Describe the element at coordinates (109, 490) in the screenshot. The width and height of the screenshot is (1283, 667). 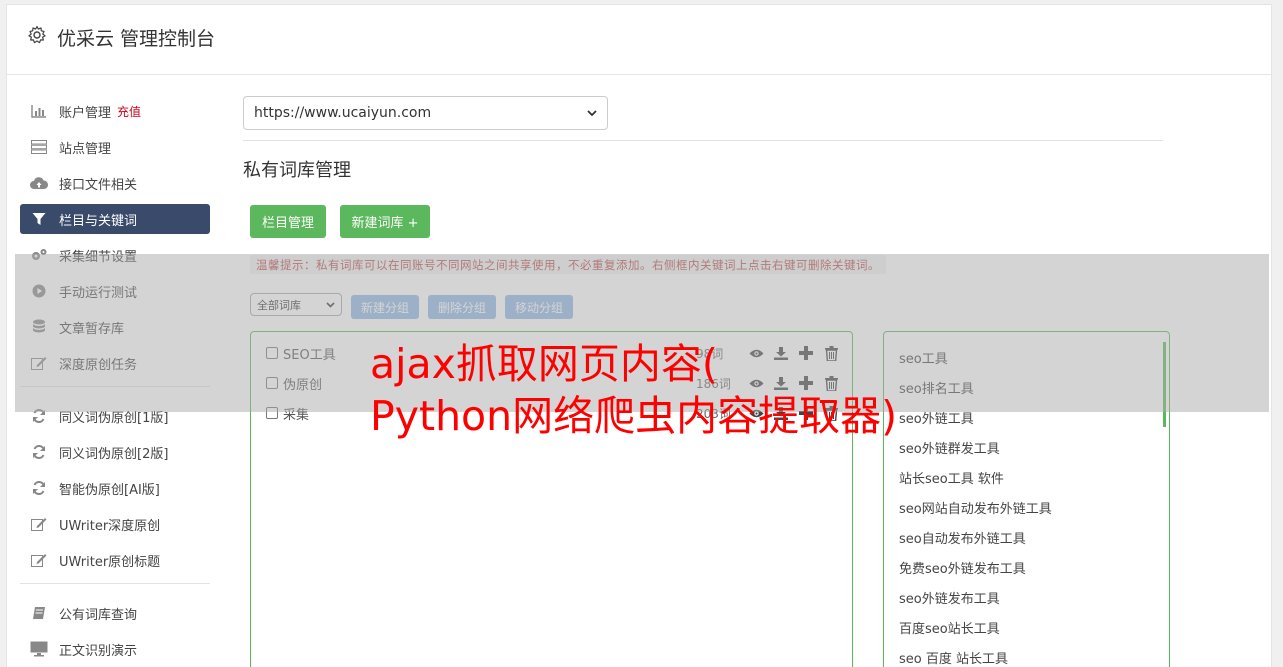
I see `sidebar-item-label: 智能伪原创[AI版]` at that location.